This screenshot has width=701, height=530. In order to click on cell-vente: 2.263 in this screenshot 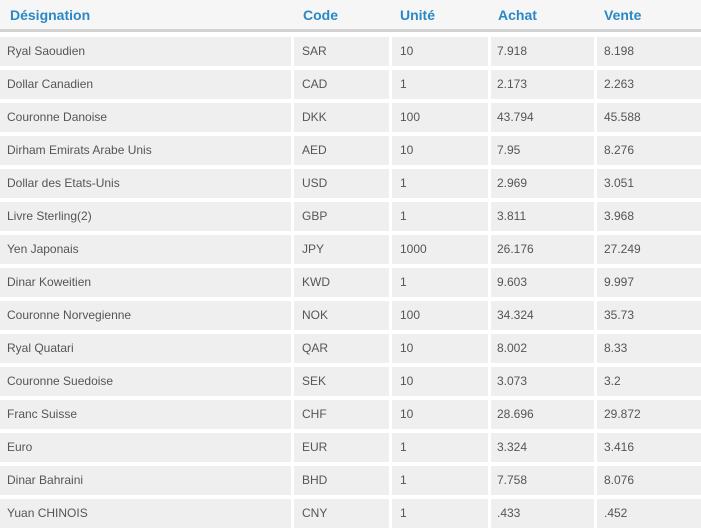, I will do `click(649, 84)`.